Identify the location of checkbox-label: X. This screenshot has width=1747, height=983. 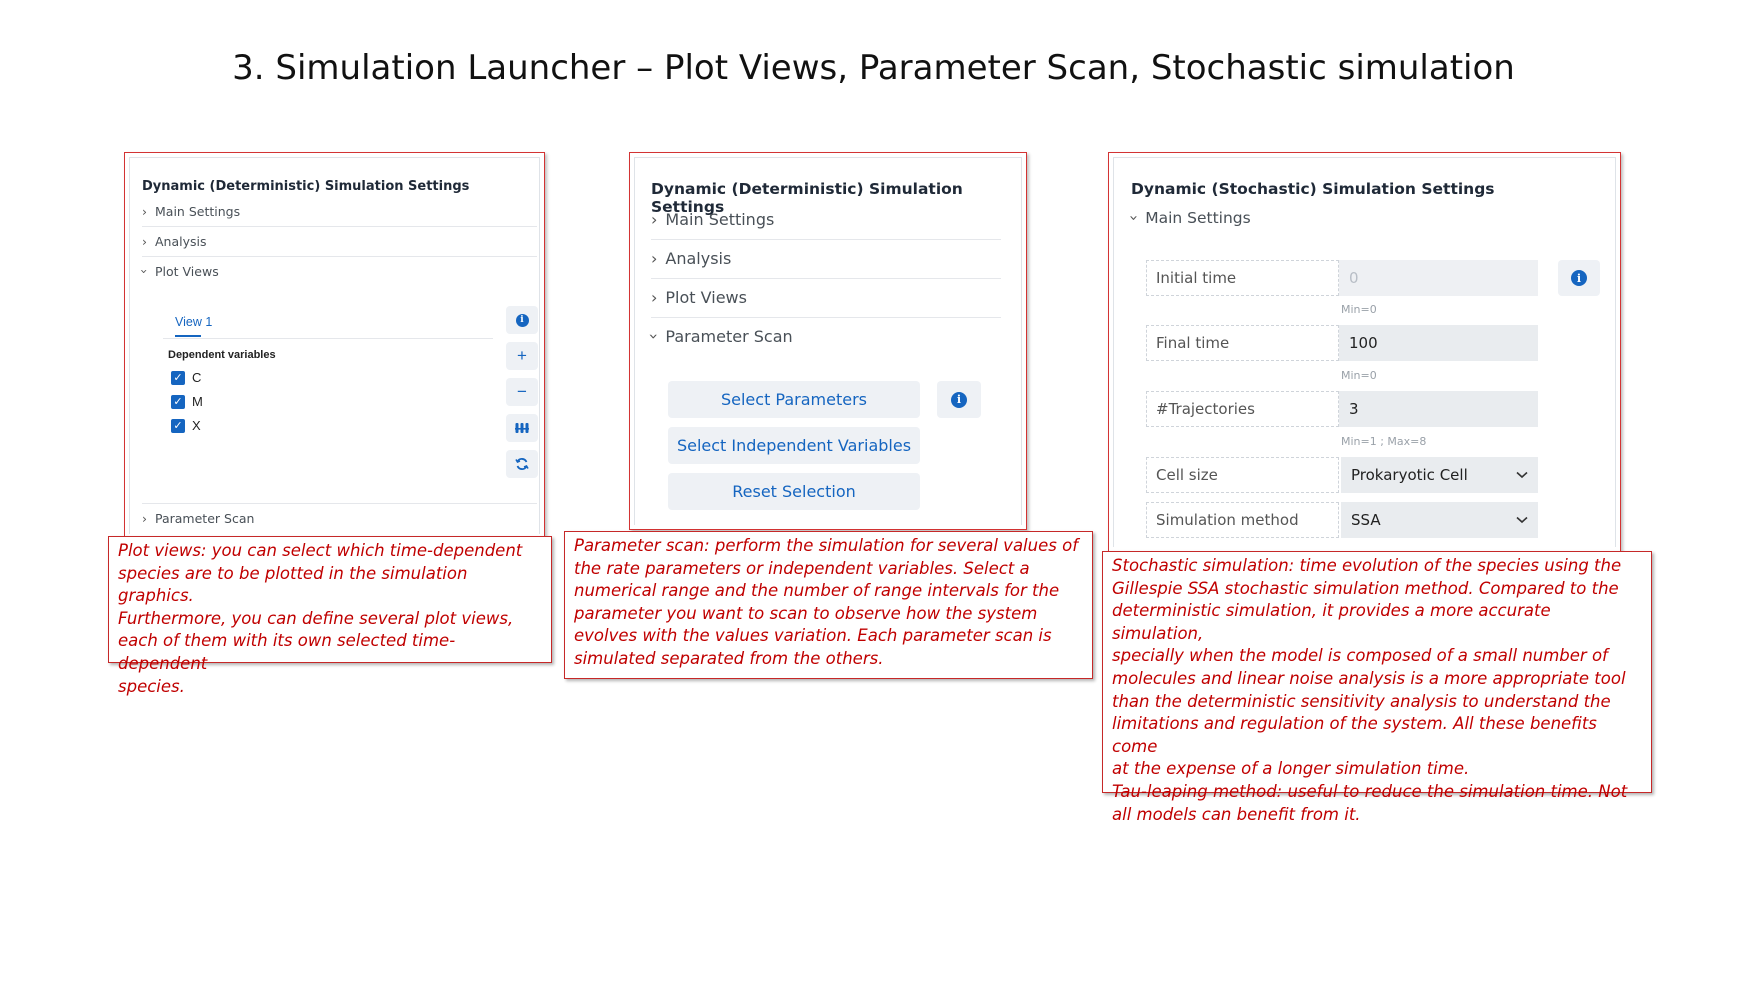
(196, 425).